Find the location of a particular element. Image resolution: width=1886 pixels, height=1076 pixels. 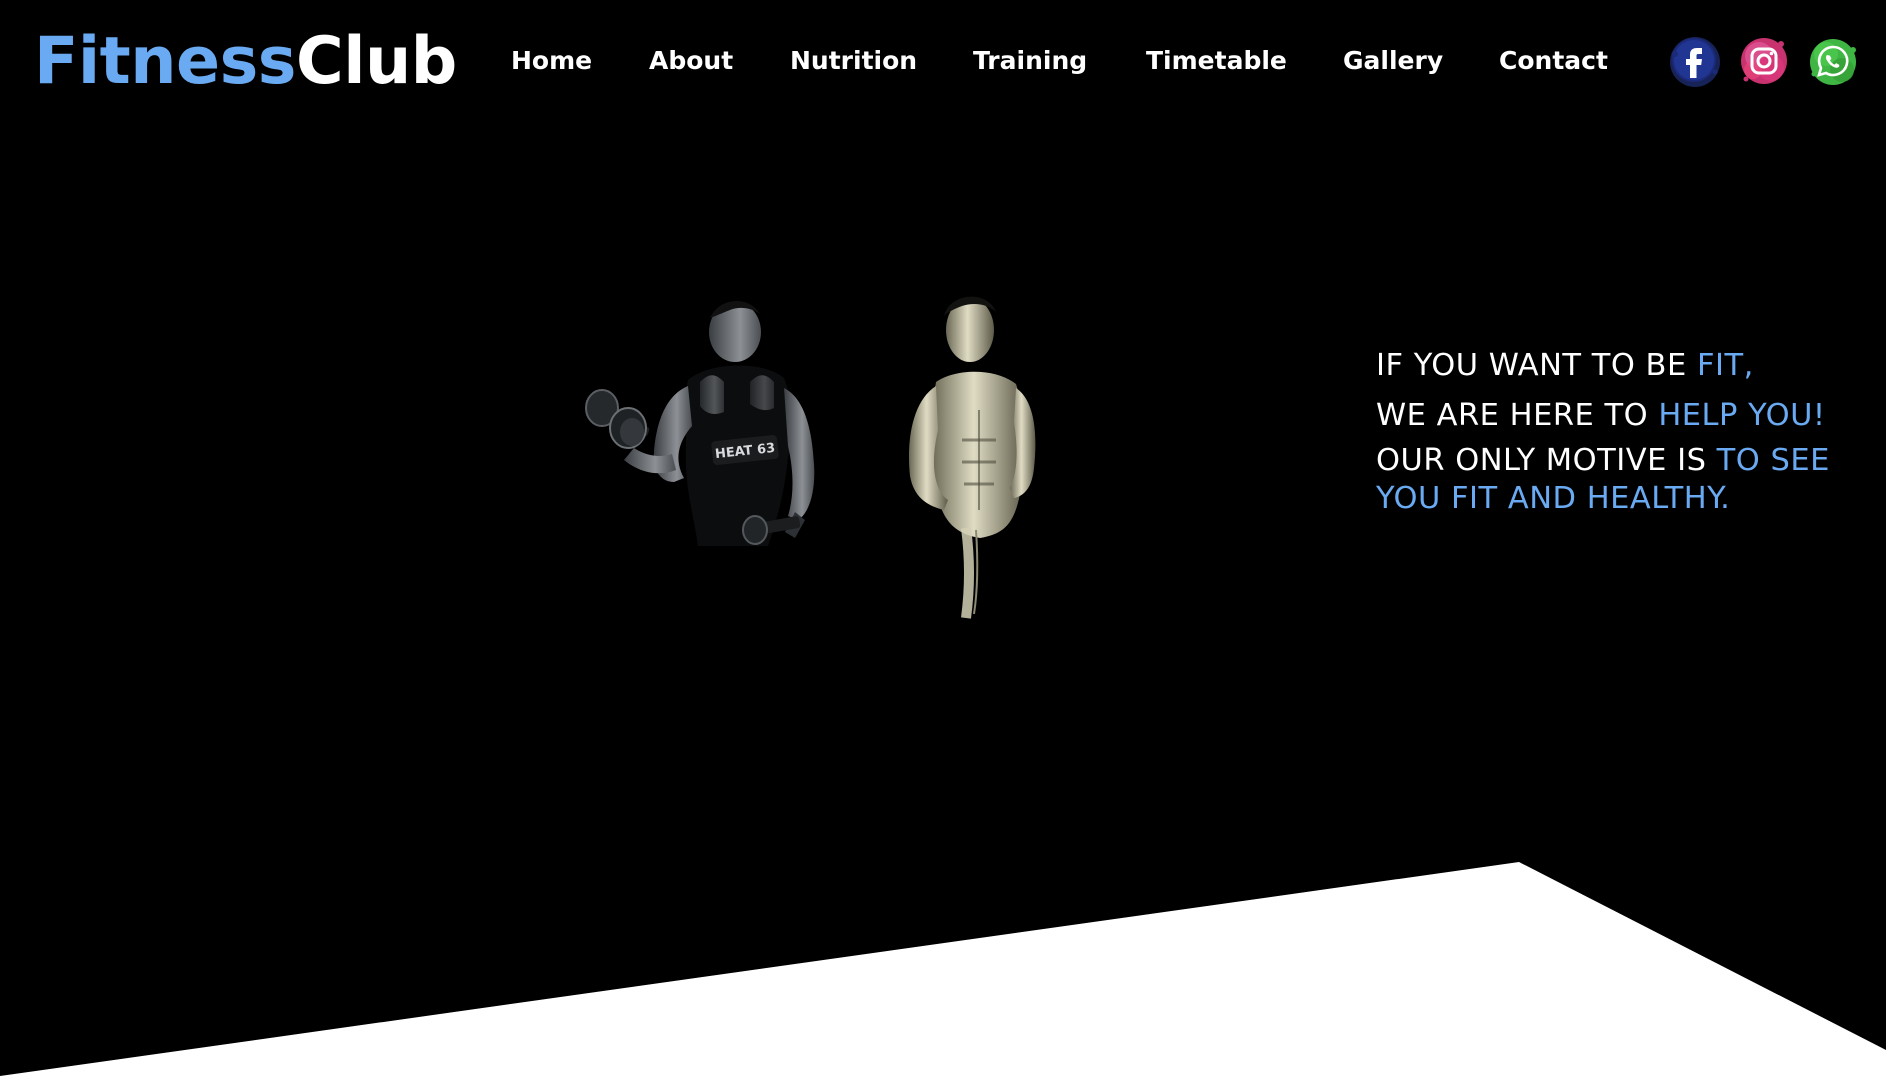

athlete-right is located at coordinates (972, 457).